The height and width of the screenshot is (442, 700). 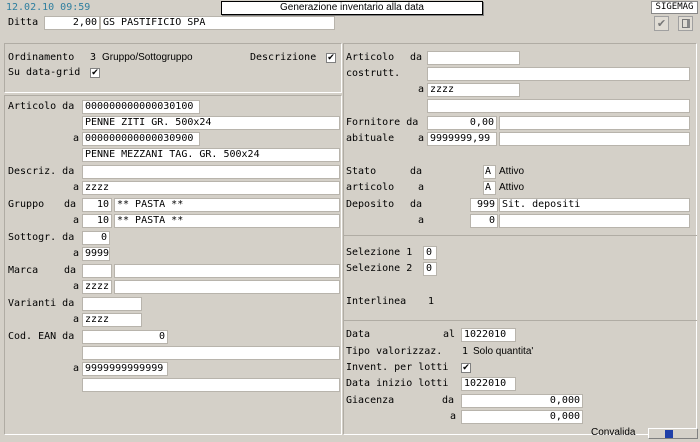 What do you see at coordinates (462, 123) in the screenshot?
I see `fornitore-da-input: 0,00` at bounding box center [462, 123].